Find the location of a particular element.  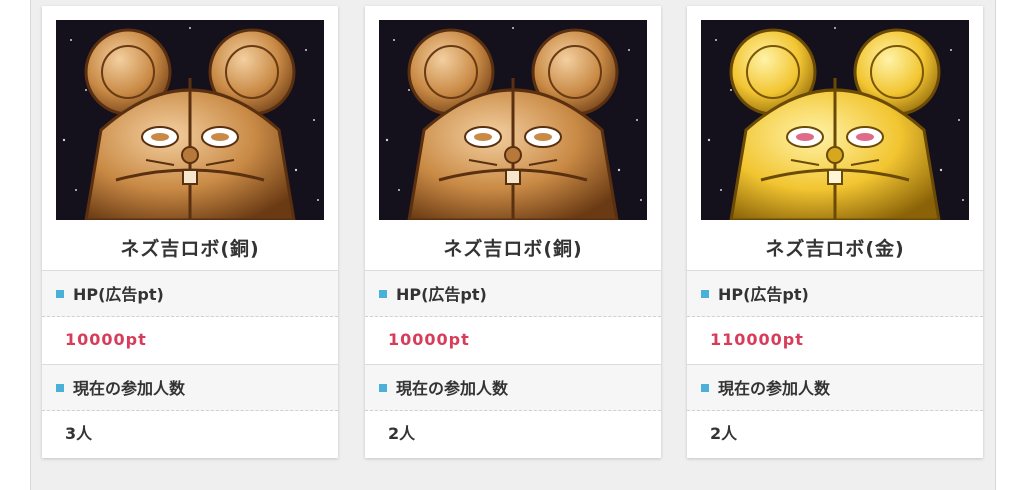

robot-name: ネズ吉ロボ(金) is located at coordinates (835, 249).